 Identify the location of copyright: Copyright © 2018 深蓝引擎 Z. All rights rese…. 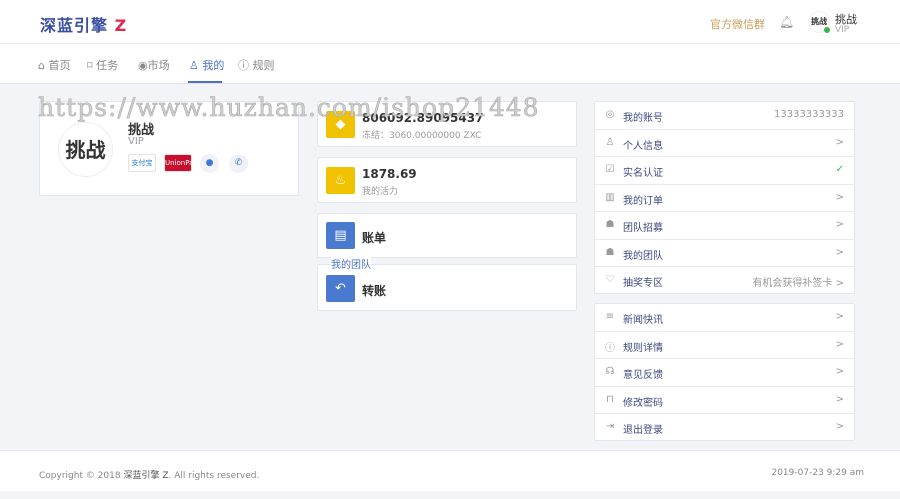
(149, 476).